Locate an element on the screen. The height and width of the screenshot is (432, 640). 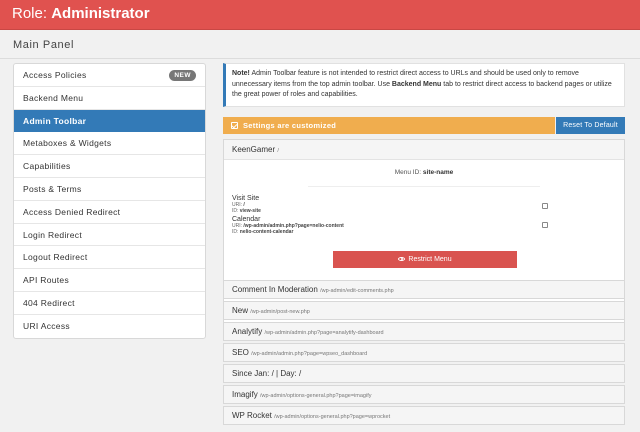
settings-bar: Settings are customized Reset To Default is located at coordinates (424, 125).